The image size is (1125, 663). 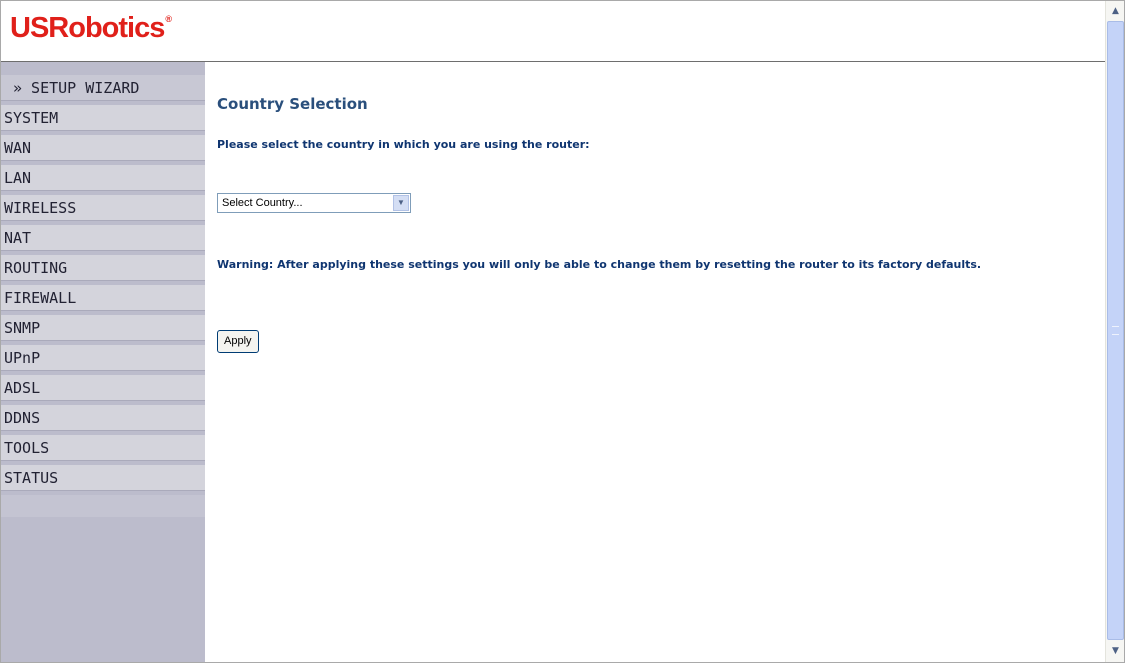 What do you see at coordinates (103, 478) in the screenshot?
I see `sidebar-item-status: STATUS` at bounding box center [103, 478].